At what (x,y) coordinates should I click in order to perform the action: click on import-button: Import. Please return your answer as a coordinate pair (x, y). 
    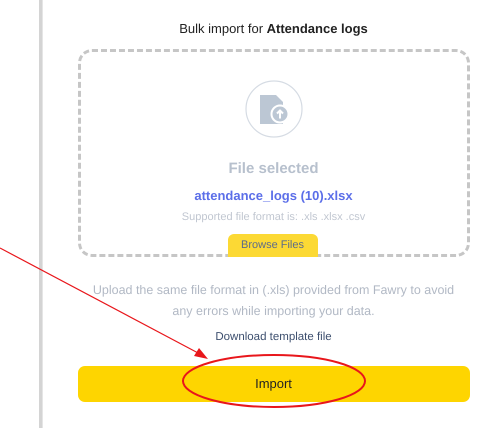
    Looking at the image, I should click on (274, 384).